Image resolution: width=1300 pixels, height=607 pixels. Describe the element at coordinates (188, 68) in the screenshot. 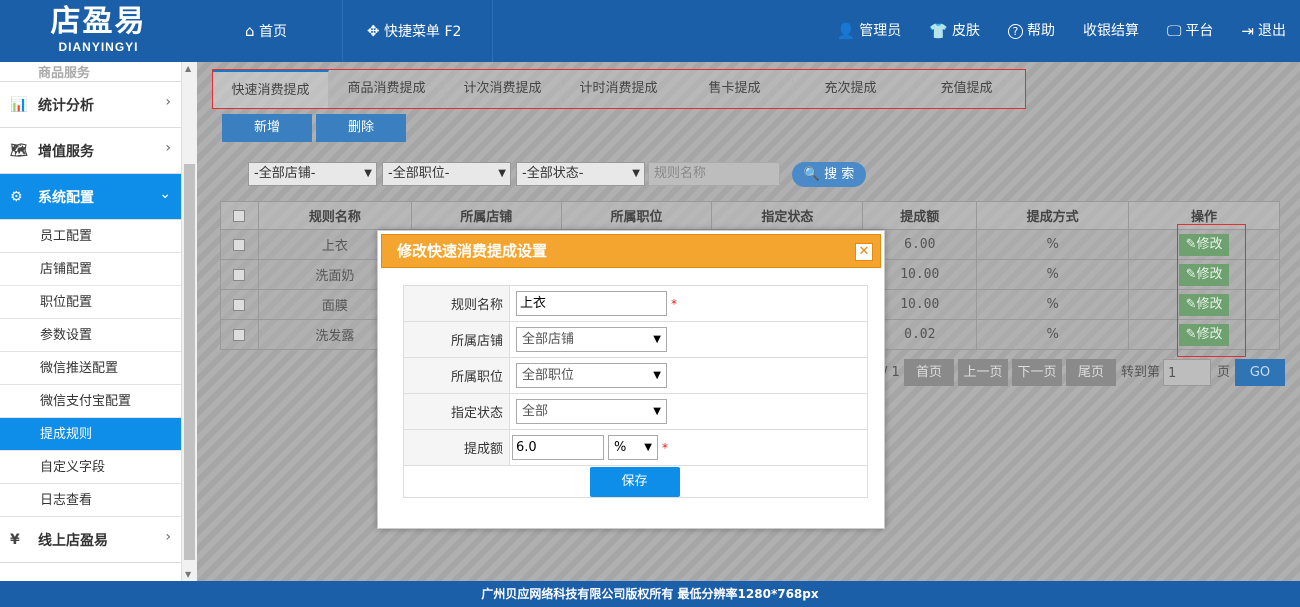

I see `scroll-up-icon: ▲` at that location.